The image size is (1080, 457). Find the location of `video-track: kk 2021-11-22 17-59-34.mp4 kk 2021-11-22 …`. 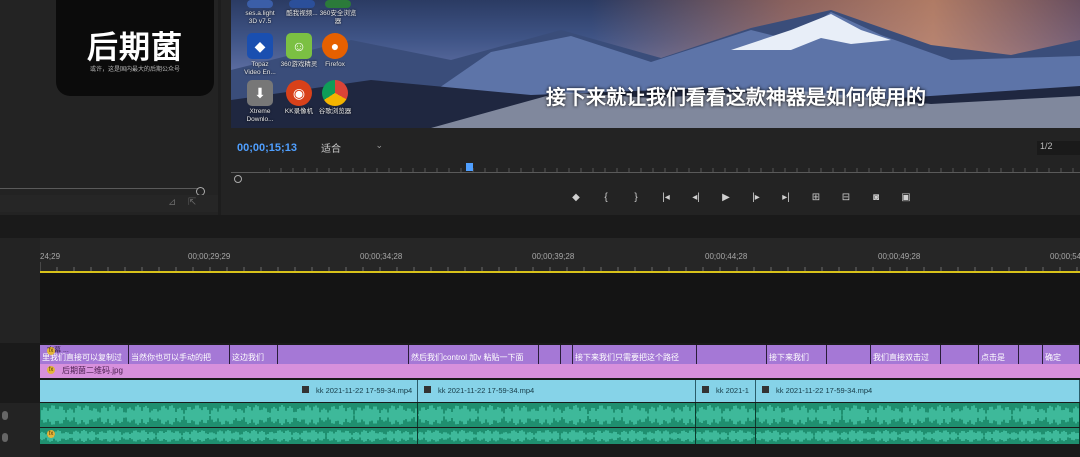

video-track: kk 2021-11-22 17-59-34.mp4 kk 2021-11-22 … is located at coordinates (560, 391).